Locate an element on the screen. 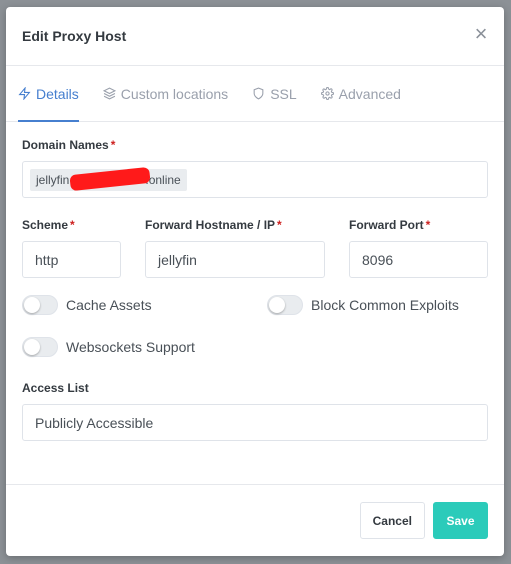 This screenshot has width=511, height=564. layers-icon is located at coordinates (109, 93).